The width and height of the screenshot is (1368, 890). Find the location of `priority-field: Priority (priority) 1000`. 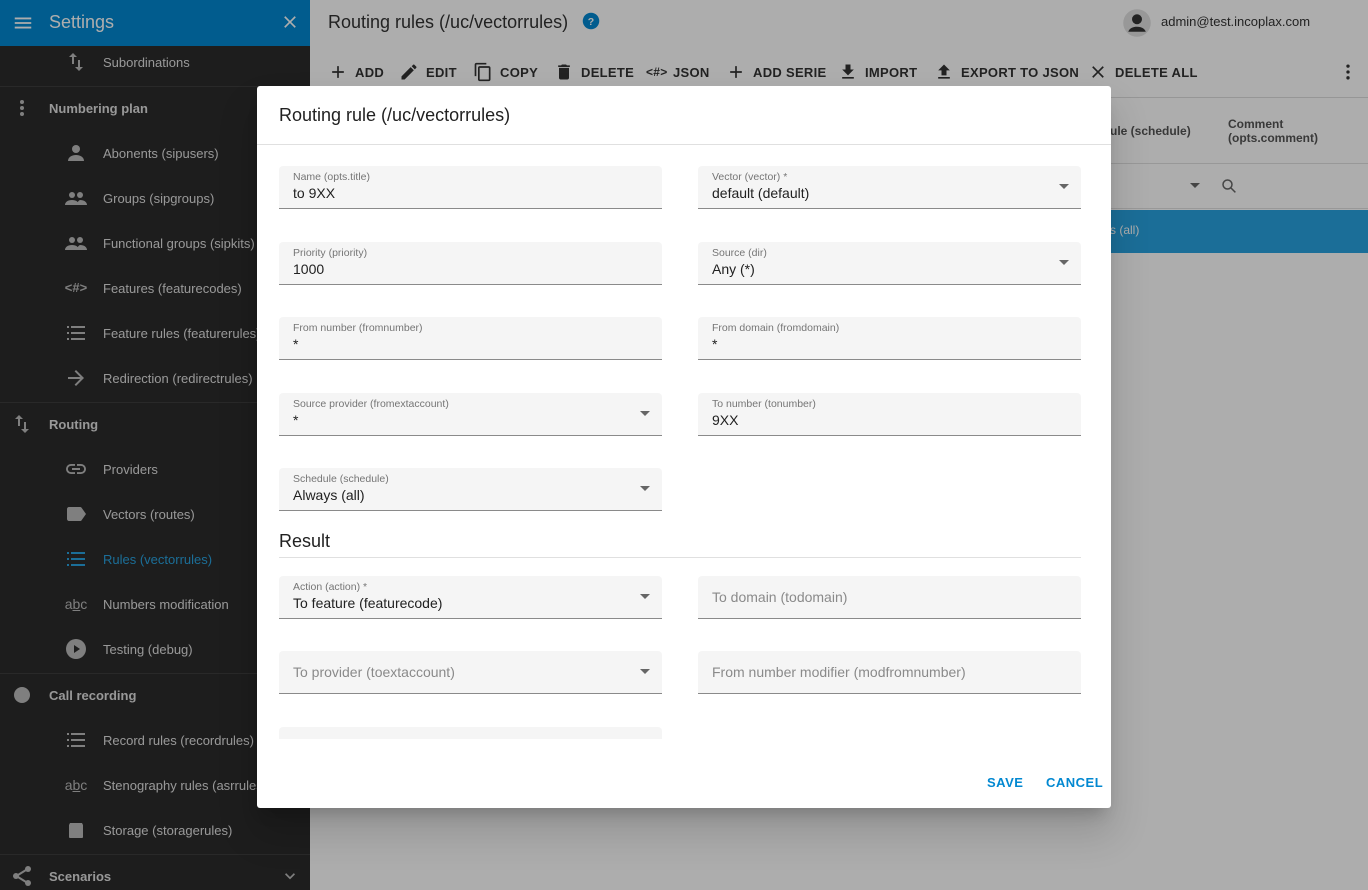

priority-field: Priority (priority) 1000 is located at coordinates (470, 263).